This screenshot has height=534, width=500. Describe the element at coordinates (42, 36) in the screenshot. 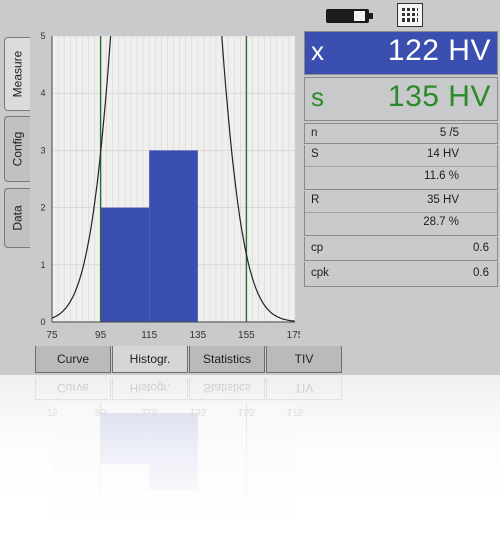

I see `y-tick-label: 5` at that location.